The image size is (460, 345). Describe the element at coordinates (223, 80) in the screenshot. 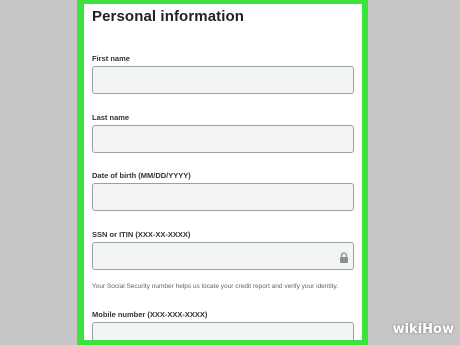

I see `first-name-input` at that location.